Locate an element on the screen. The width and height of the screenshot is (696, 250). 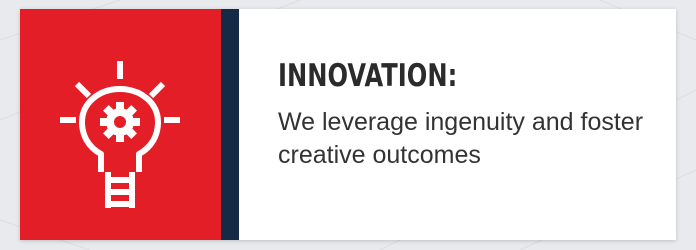
gear-icon is located at coordinates (120, 122).